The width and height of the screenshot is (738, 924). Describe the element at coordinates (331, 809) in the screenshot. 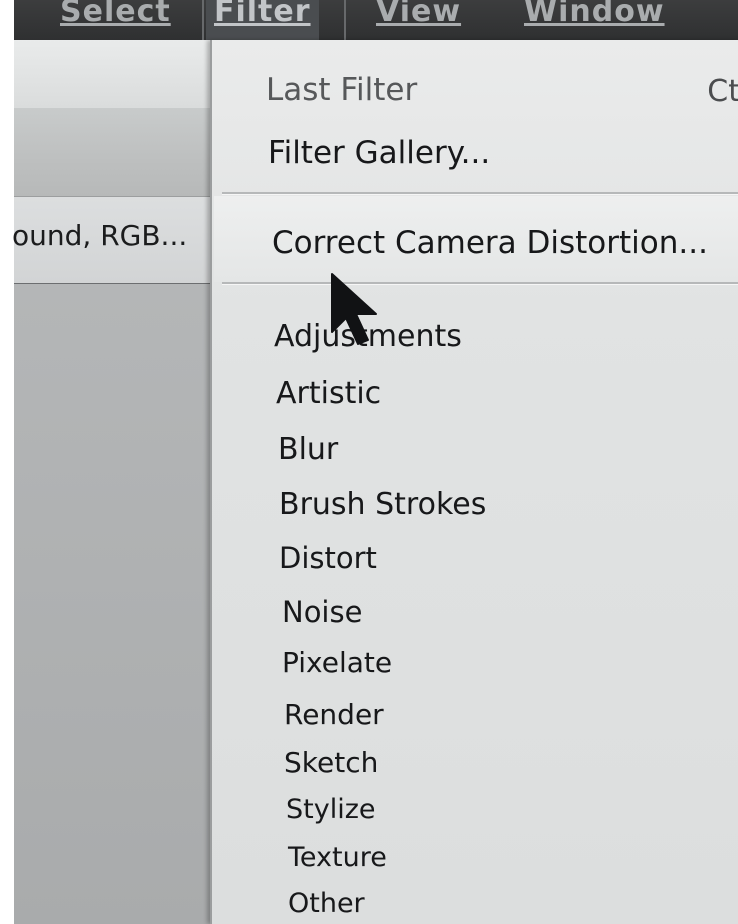

I see `submenu-stylize: Stylize` at that location.